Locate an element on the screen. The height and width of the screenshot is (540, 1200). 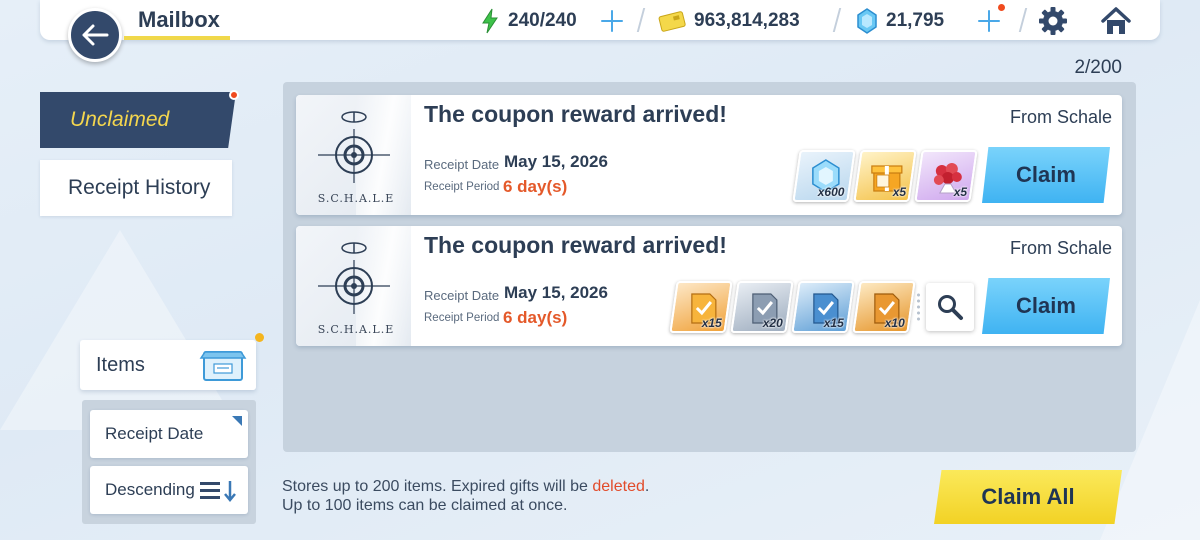
deleted-warning: deleted is located at coordinates (618, 486).